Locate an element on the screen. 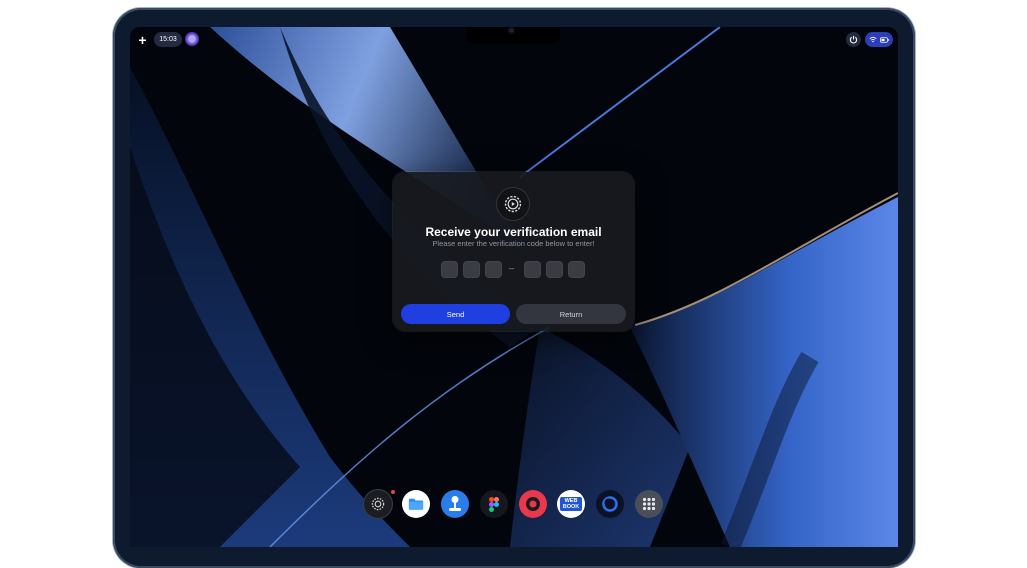 This screenshot has height=568, width=1027. status-pill is located at coordinates (879, 39).